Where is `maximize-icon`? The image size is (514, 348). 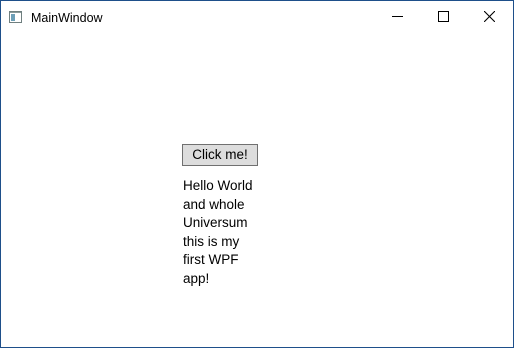 maximize-icon is located at coordinates (443, 16).